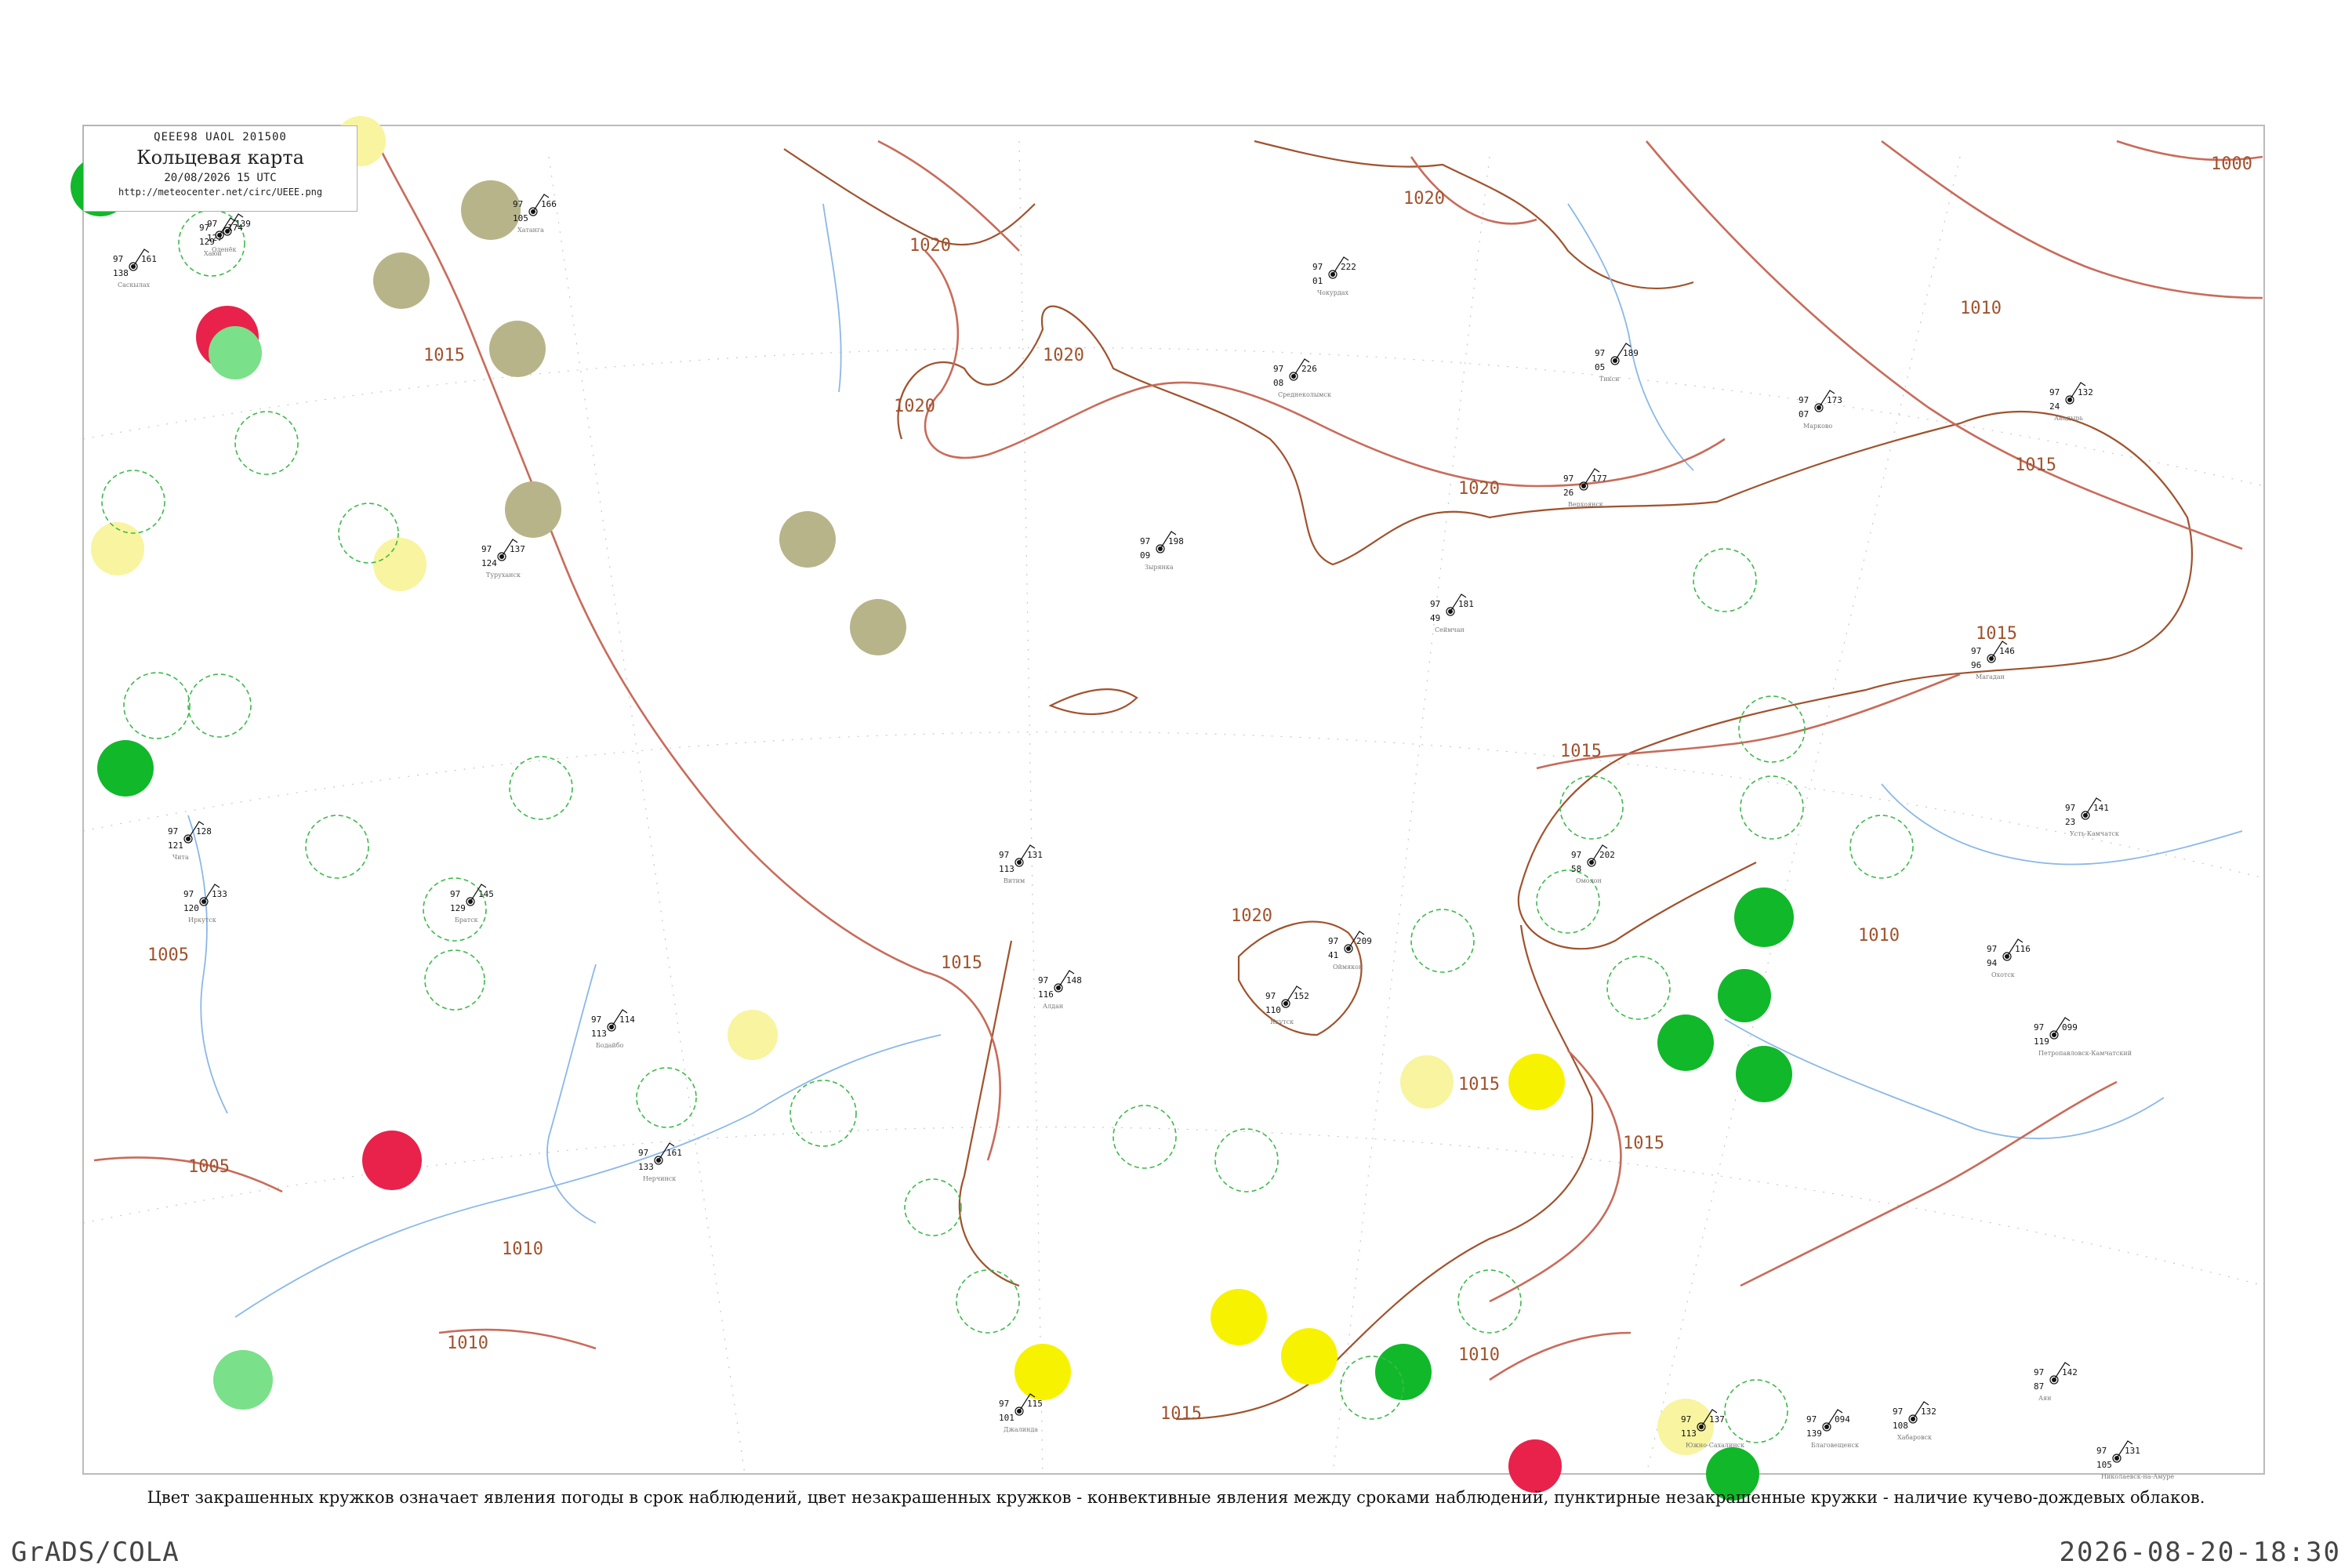  Describe the element at coordinates (1832, 1429) in the screenshot. I see `station-plot: 094 97 139 Благовещенск` at that location.